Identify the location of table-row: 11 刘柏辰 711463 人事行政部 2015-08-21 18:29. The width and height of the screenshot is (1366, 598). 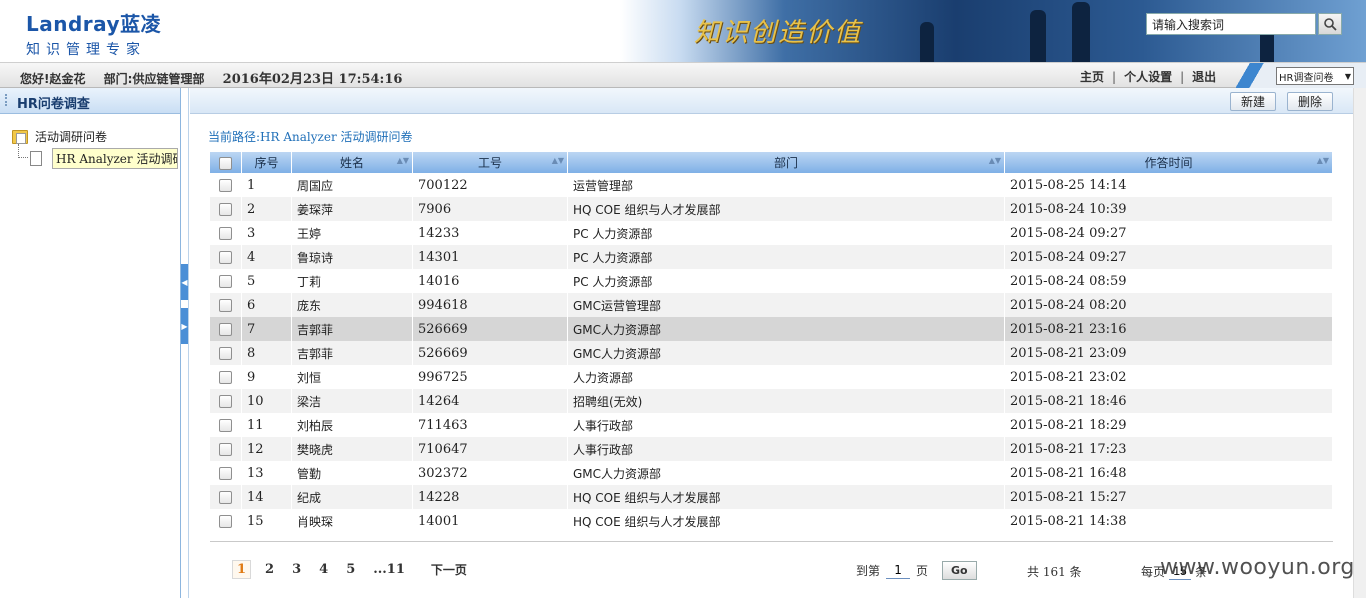
(771, 425).